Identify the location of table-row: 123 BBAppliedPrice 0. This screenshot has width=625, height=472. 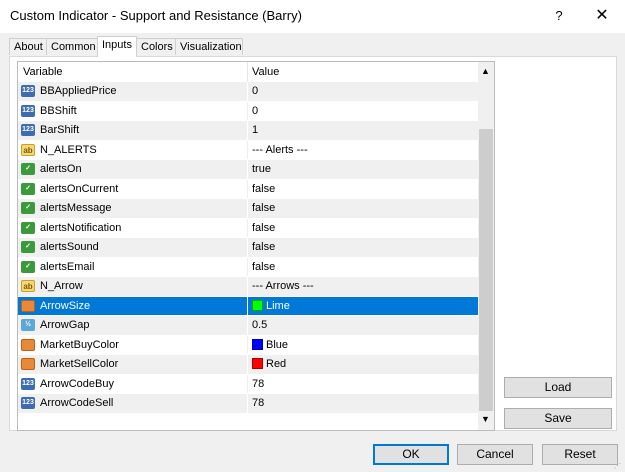
(248, 92).